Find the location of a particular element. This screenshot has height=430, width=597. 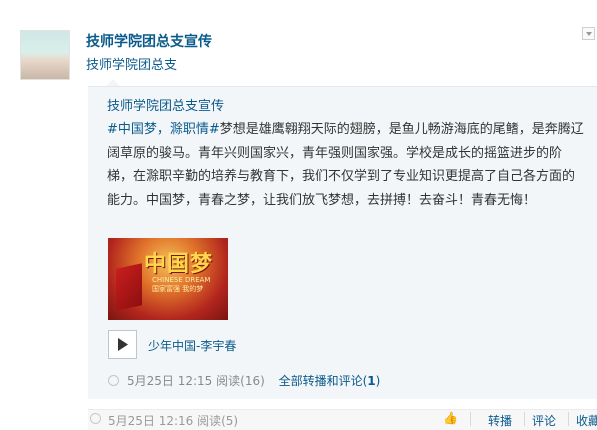

post-menu-dropdown is located at coordinates (588, 33).